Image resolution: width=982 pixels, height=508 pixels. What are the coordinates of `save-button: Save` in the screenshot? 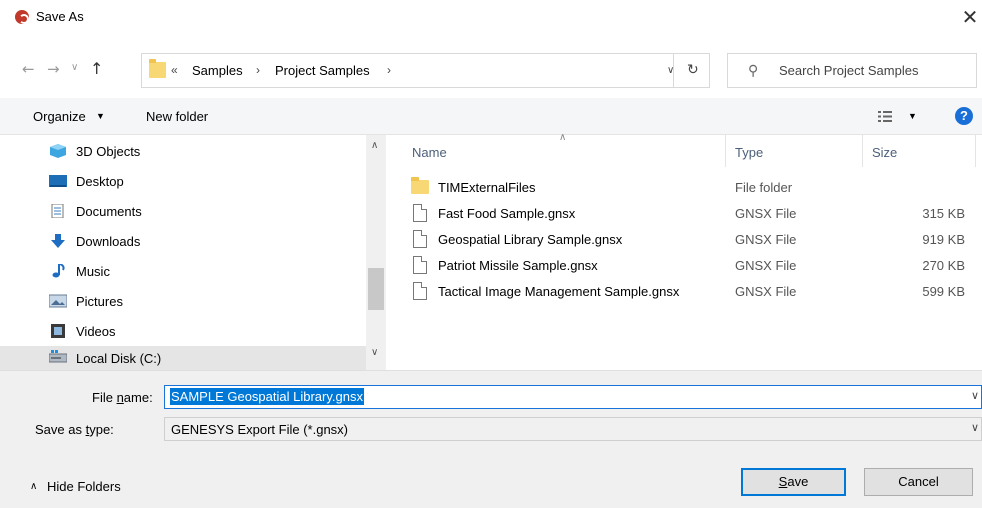 It's located at (793, 482).